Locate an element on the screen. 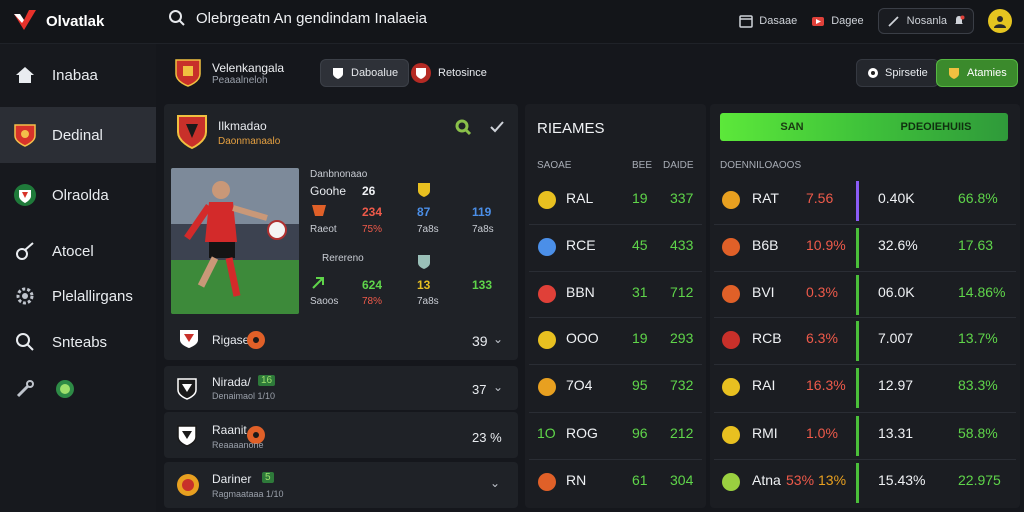 The height and width of the screenshot is (512, 1024). user-icon is located at coordinates (1000, 22).